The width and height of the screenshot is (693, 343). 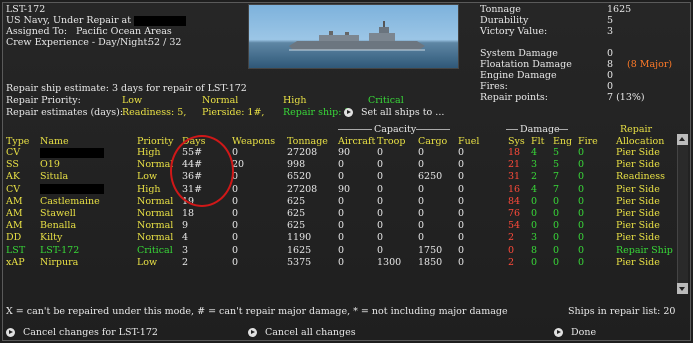 What do you see at coordinates (82, 332) in the screenshot?
I see `cancel-ship-button: Cancel changes for LST-172` at bounding box center [82, 332].